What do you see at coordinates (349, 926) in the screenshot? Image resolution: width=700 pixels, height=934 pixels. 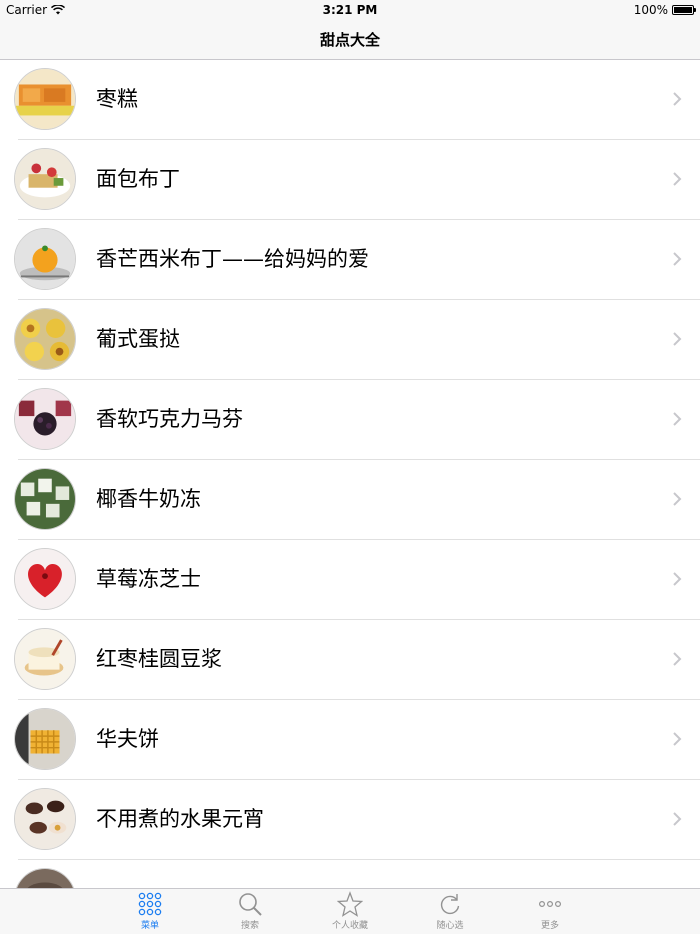 I see `tab-label: 个人收藏` at bounding box center [349, 926].